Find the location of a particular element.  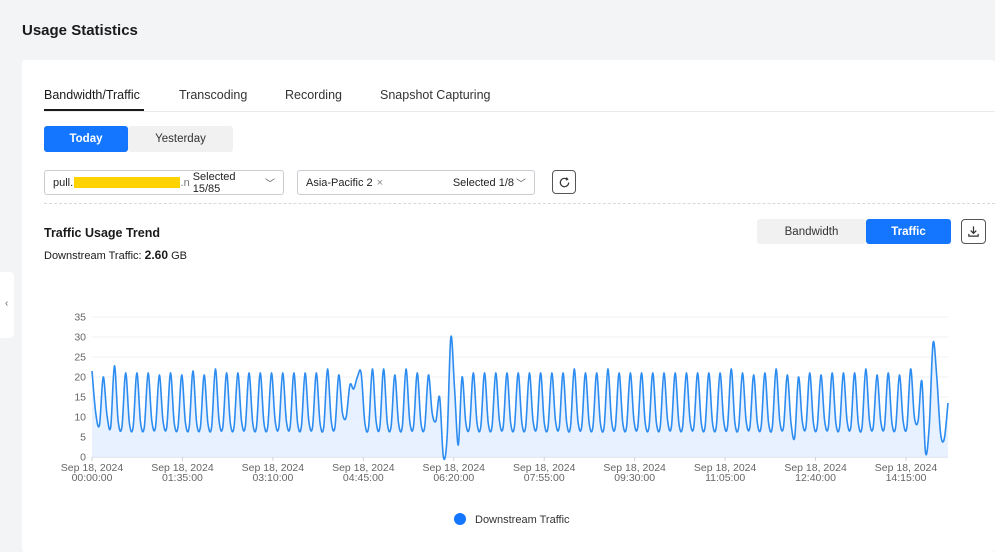

x-tick-time: 04:45:00 is located at coordinates (363, 478).